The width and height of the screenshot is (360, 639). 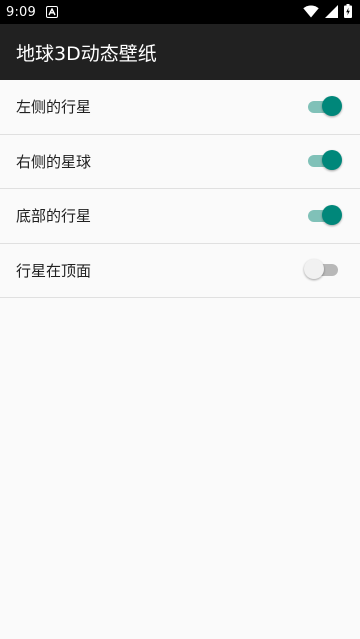 I want to click on signal-icon, so click(x=331, y=12).